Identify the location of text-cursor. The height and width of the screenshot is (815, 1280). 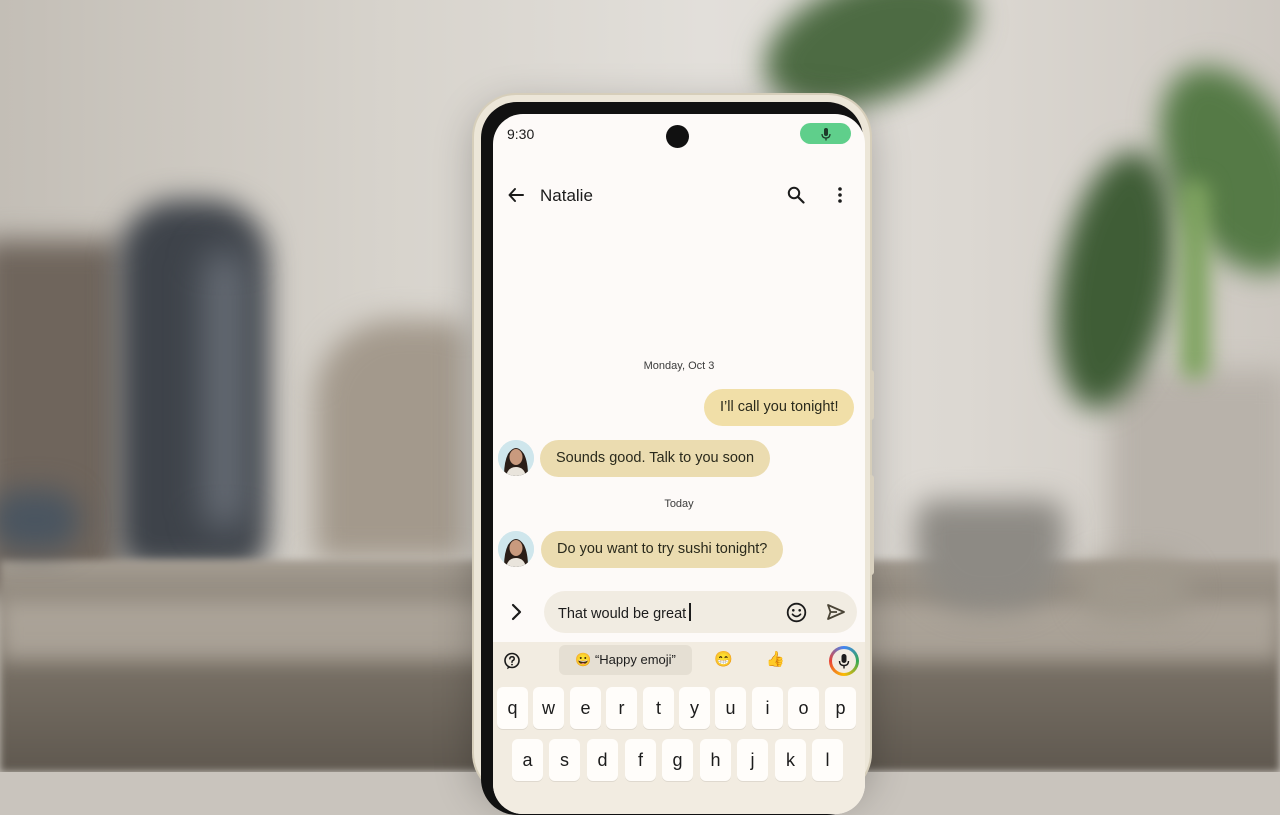
(690, 612).